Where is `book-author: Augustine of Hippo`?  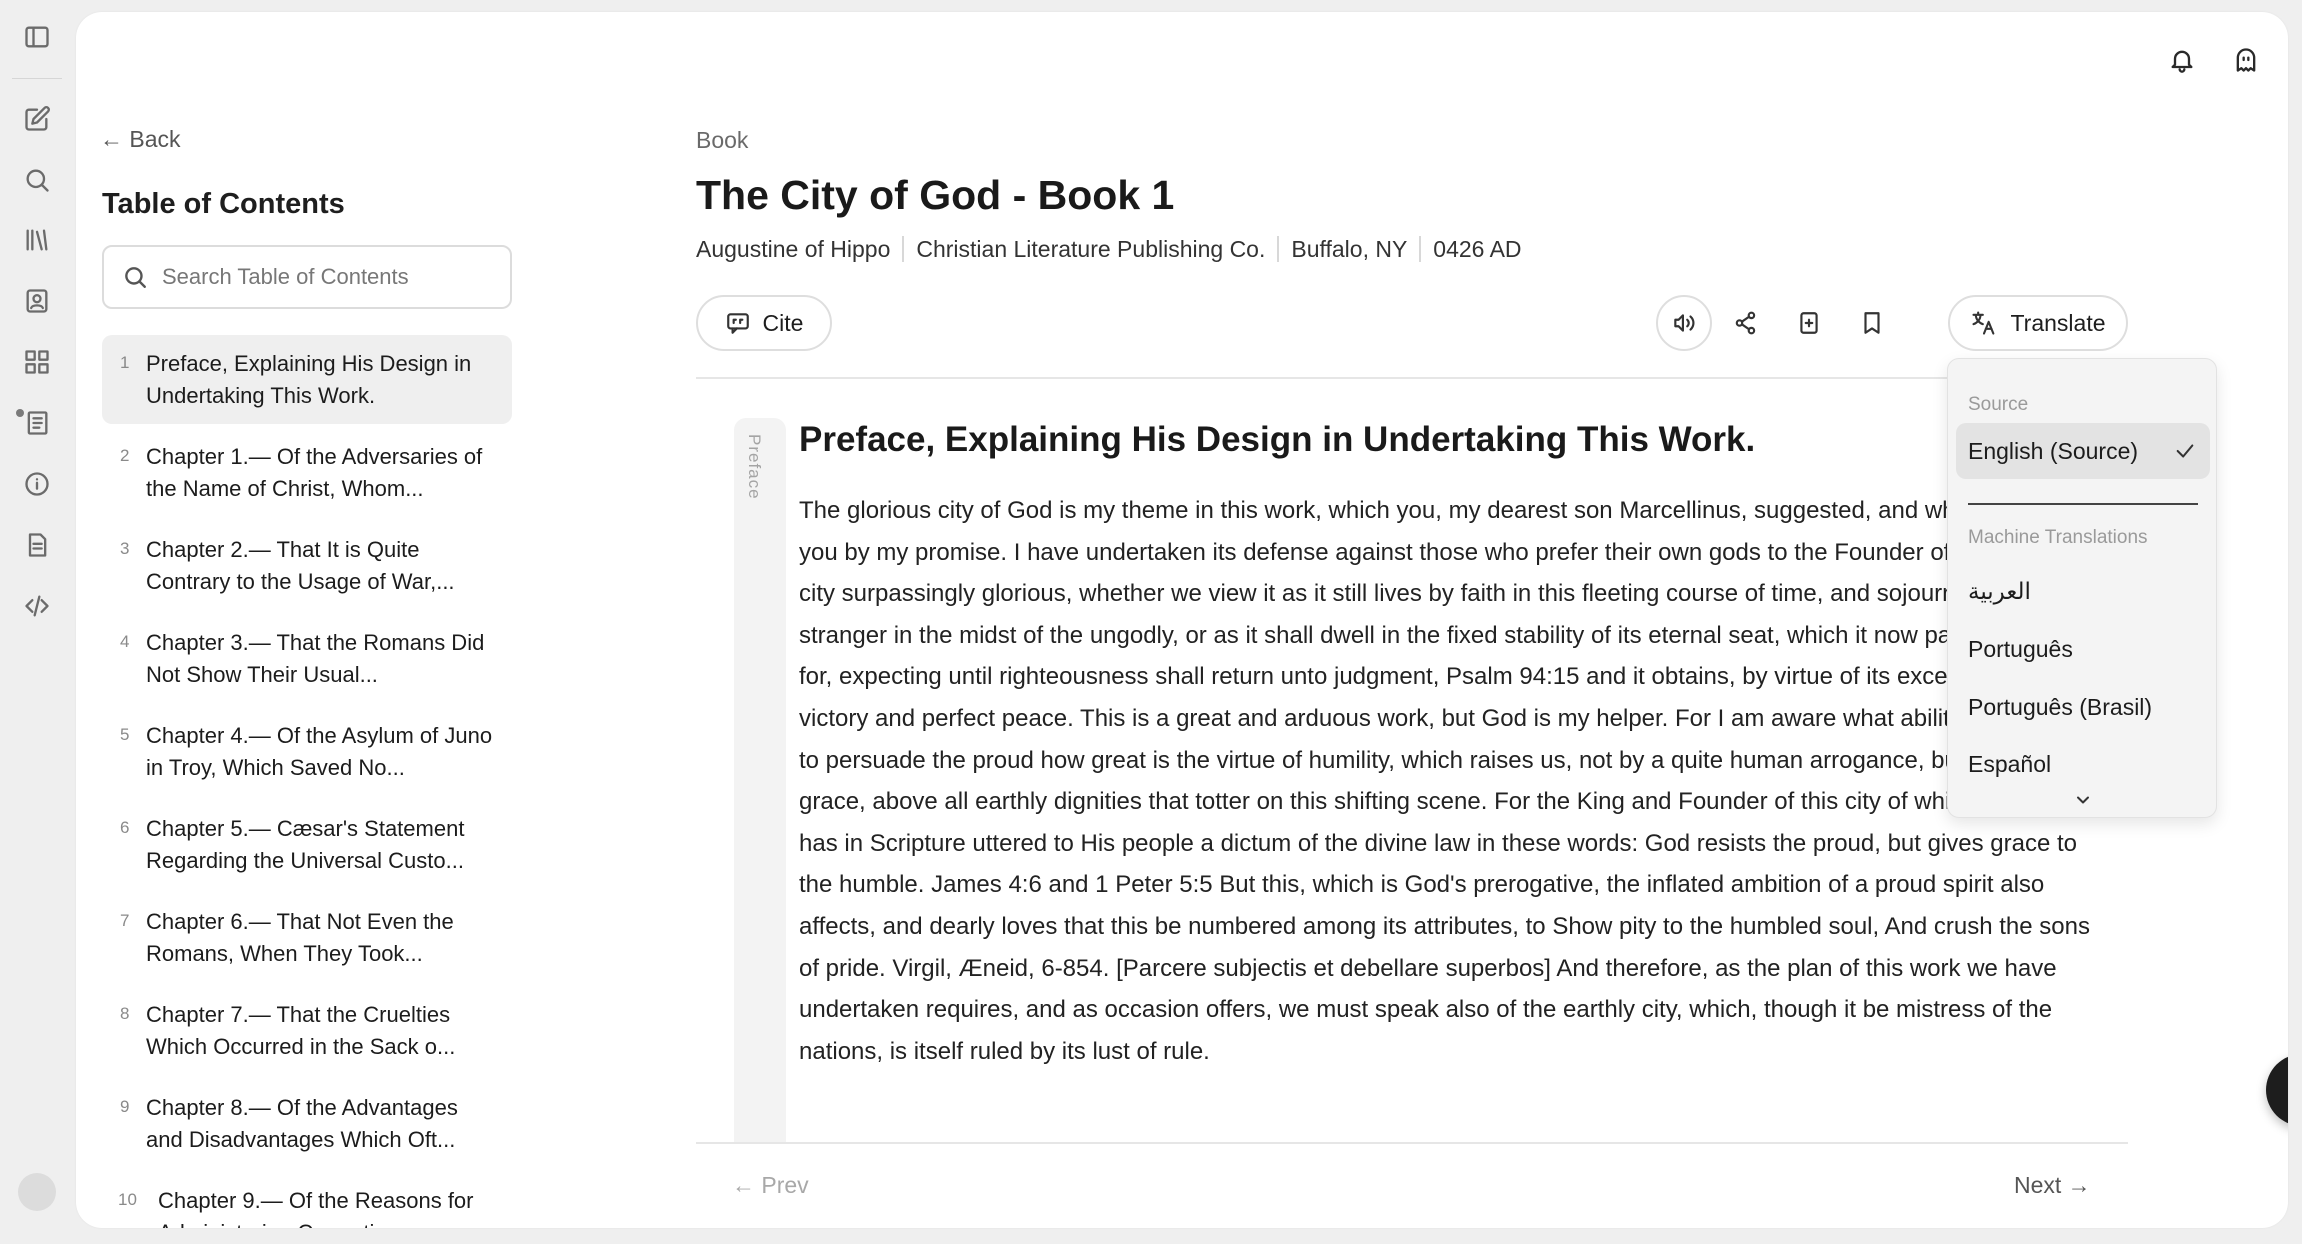 book-author: Augustine of Hippo is located at coordinates (793, 249).